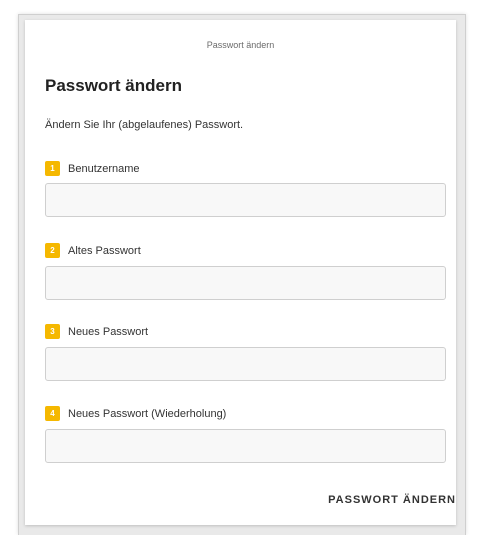  I want to click on step-badge-3: 3, so click(52, 331).